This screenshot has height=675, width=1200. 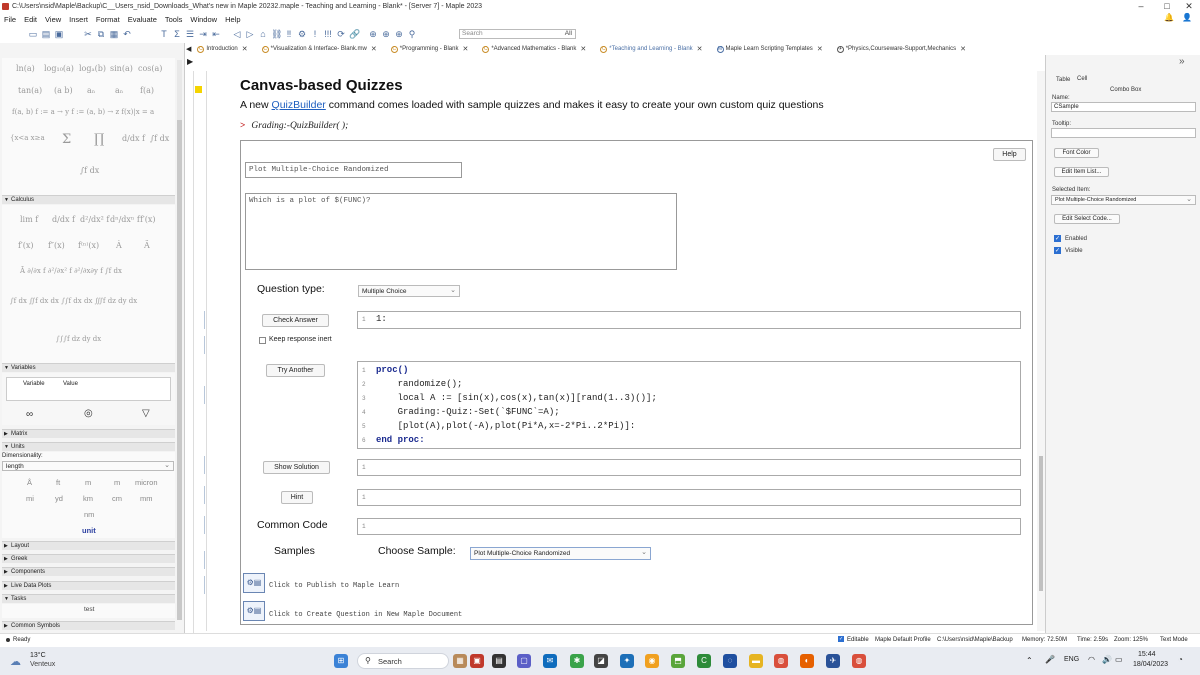 I want to click on visible-checkbox: ✓, so click(x=1057, y=250).